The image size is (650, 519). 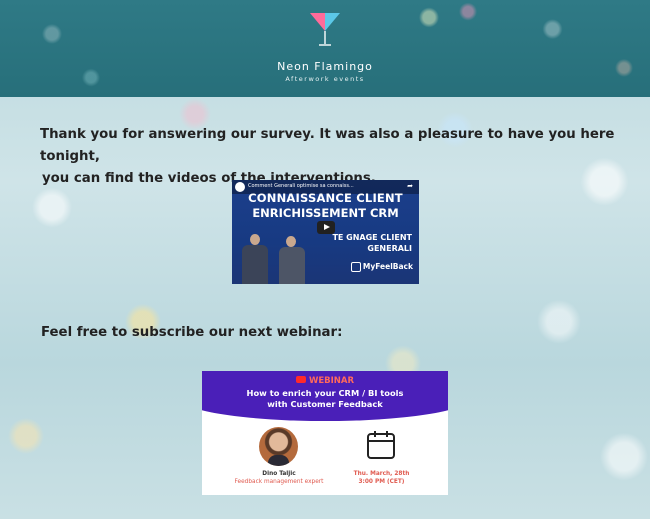 What do you see at coordinates (325, 198) in the screenshot?
I see `video-headline-1: CONNAISSANCE CLIENT` at bounding box center [325, 198].